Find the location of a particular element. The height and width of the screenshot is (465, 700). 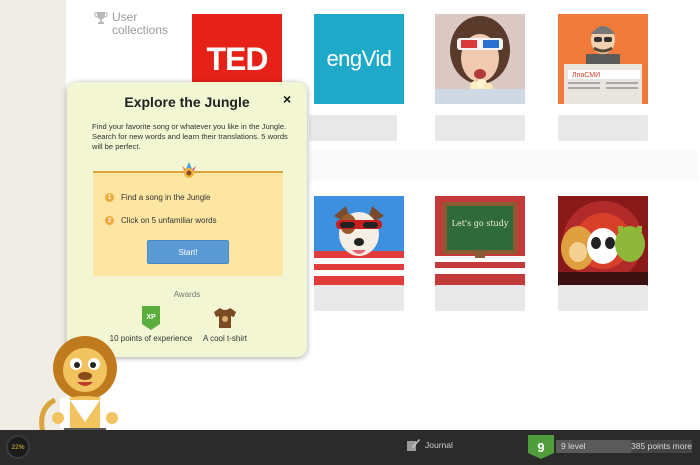

chalkboard-image: Let's go study is located at coordinates (480, 241).